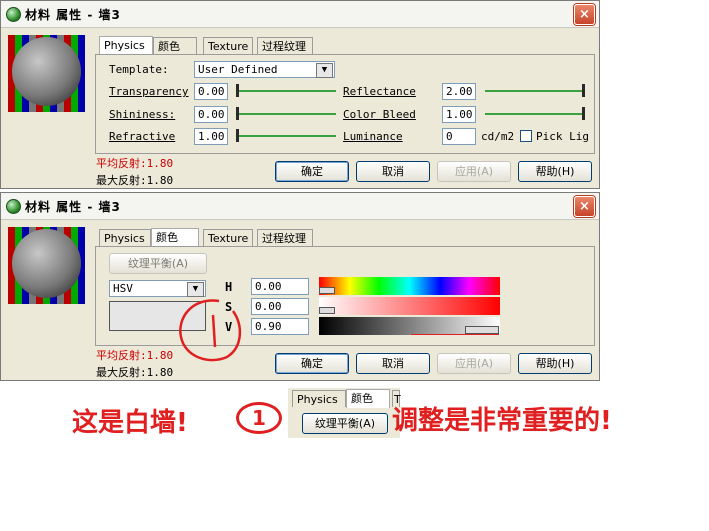 This screenshot has height=531, width=709. What do you see at coordinates (238, 69) in the screenshot?
I see `template-value: User Defined` at bounding box center [238, 69].